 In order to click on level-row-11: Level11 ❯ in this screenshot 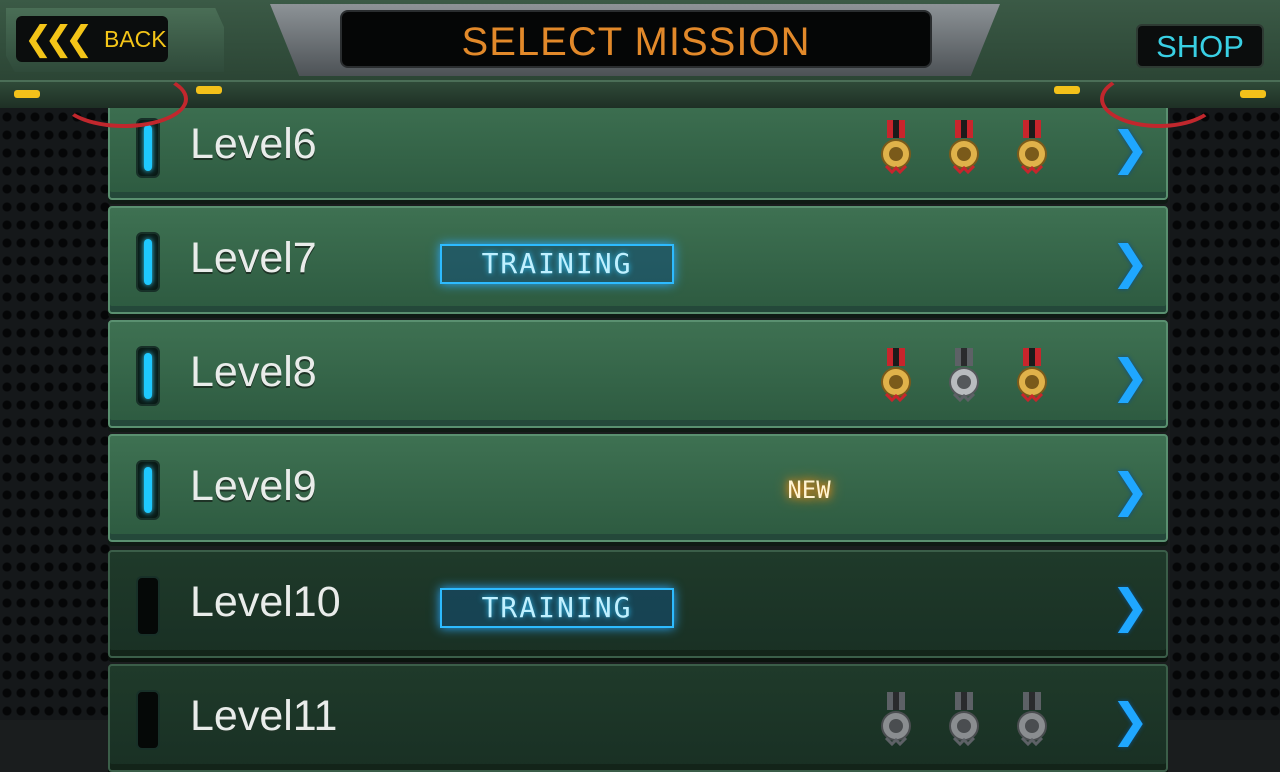, I will do `click(638, 718)`.